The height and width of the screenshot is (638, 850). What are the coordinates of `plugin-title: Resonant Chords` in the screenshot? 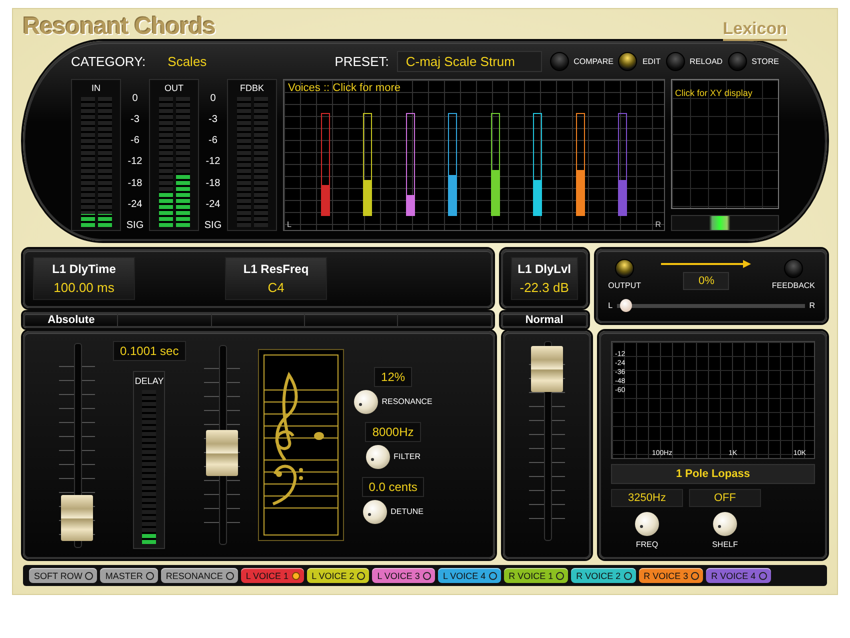 It's located at (119, 27).